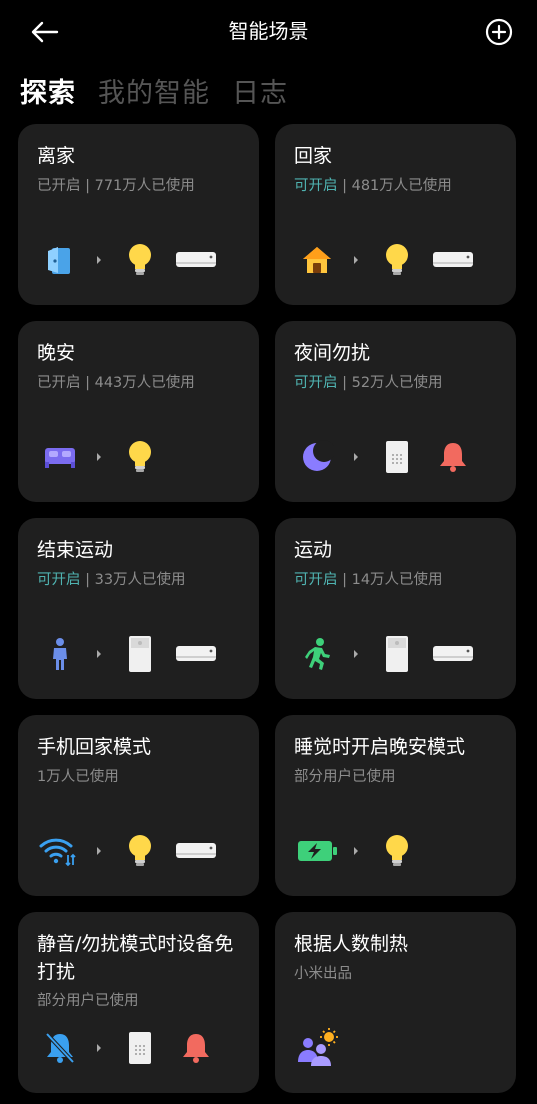  Describe the element at coordinates (332, 353) in the screenshot. I see `scene-title: 夜间勿扰` at that location.